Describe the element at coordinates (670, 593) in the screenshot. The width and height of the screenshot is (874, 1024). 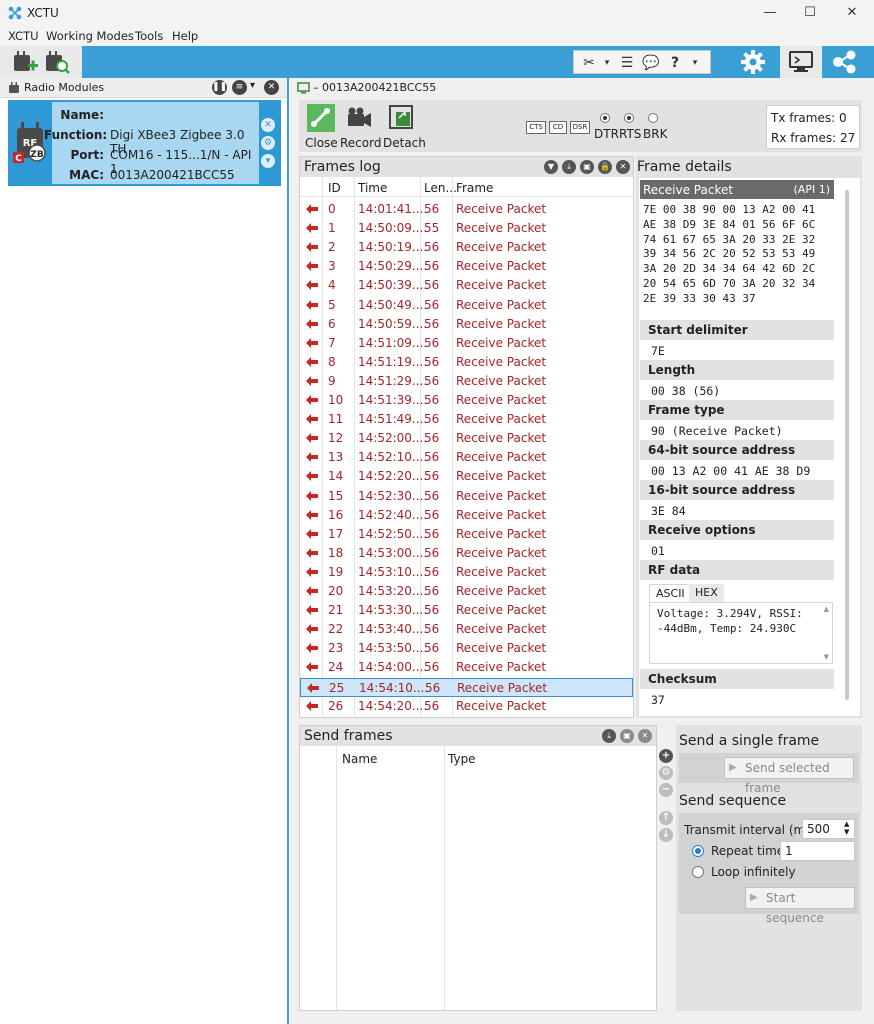
I see `tab-ascii: ASCII` at that location.